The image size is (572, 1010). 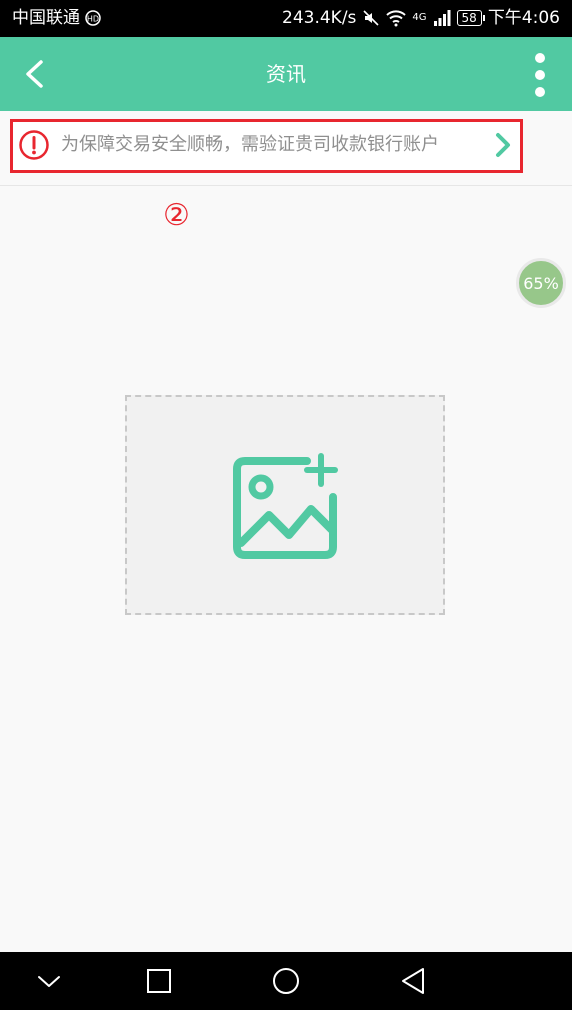 What do you see at coordinates (396, 18) in the screenshot?
I see `wifi-icon` at bounding box center [396, 18].